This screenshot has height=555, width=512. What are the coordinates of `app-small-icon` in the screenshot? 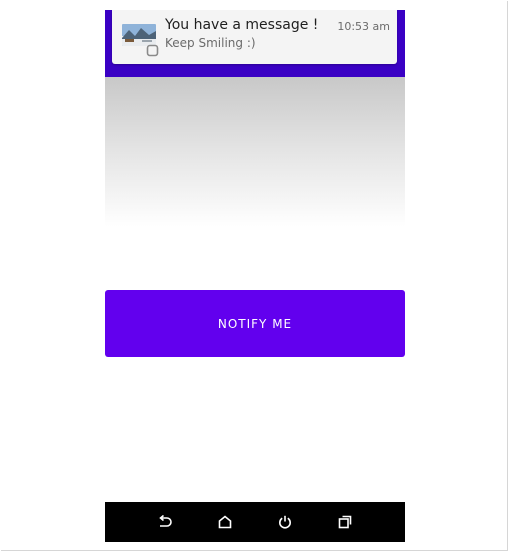 It's located at (152, 49).